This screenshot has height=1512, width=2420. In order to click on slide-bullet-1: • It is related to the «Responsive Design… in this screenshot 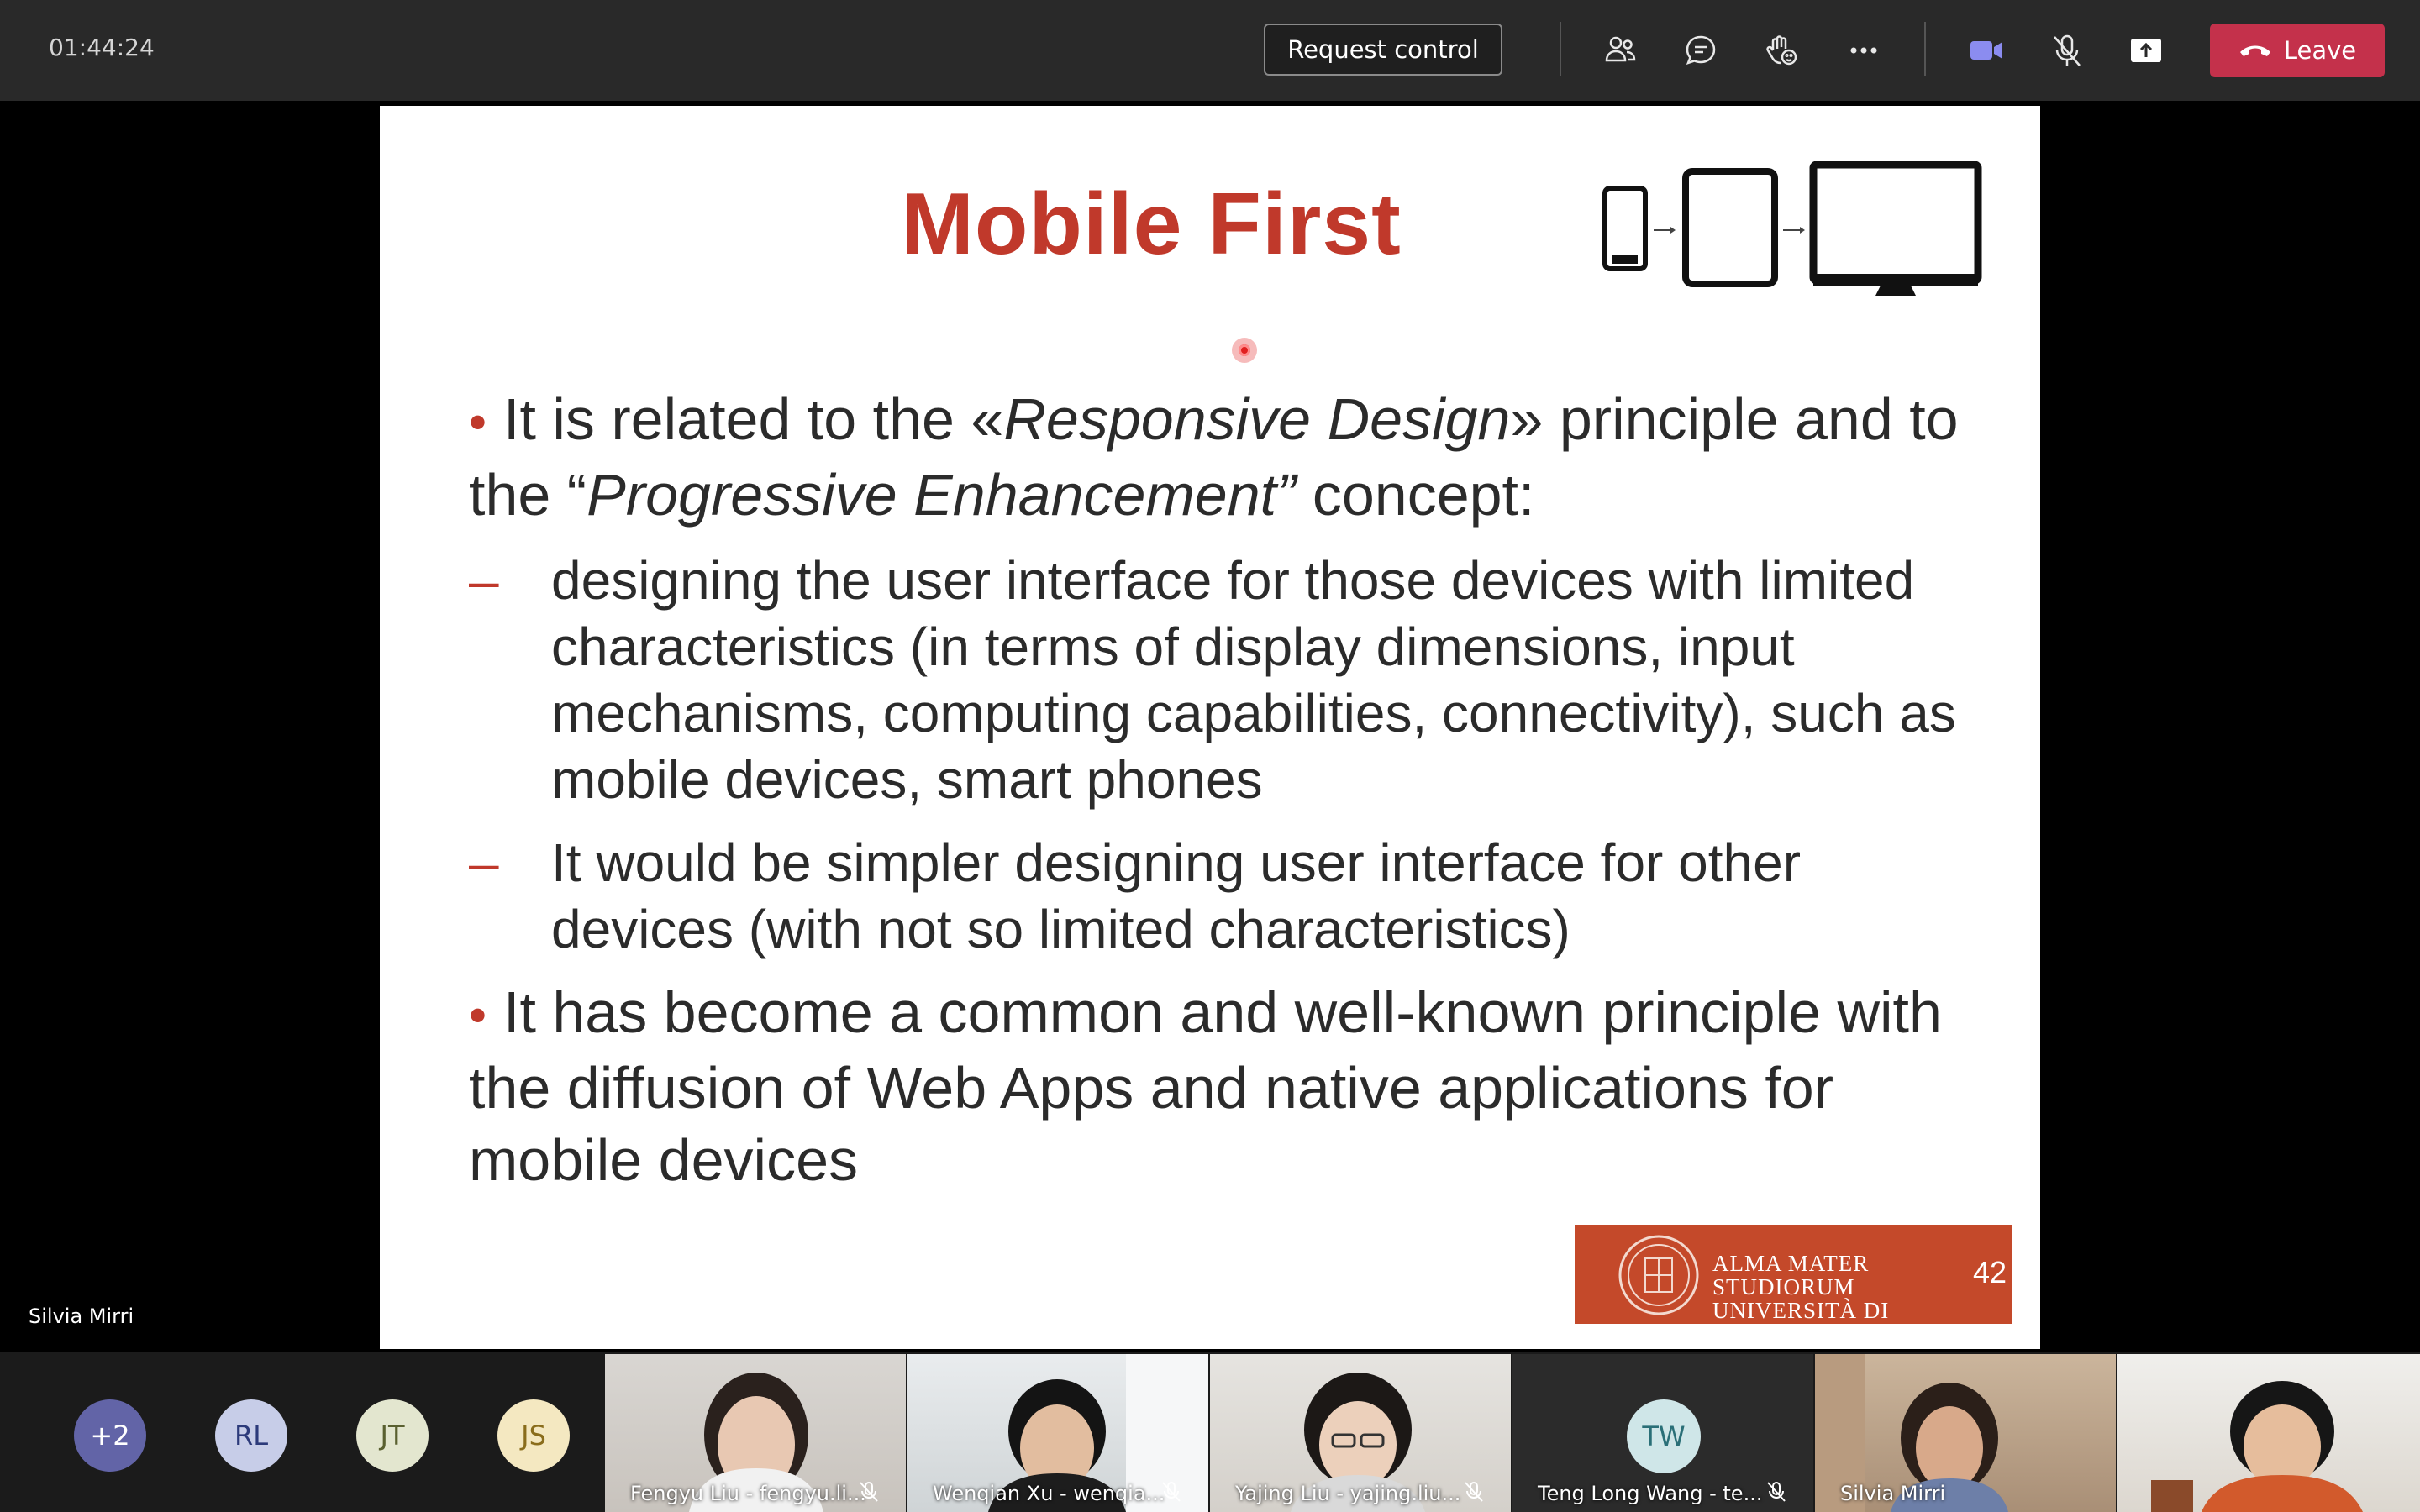, I will do `click(1214, 457)`.